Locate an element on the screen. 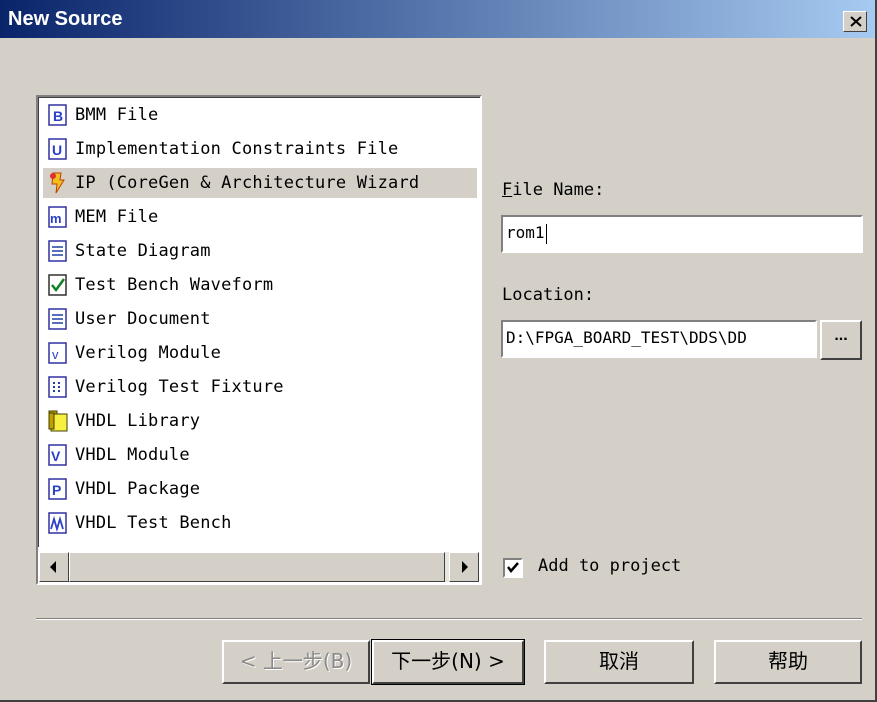 The height and width of the screenshot is (702, 877). location-input: D:\FPGA_BOARD_TEST\DDS\DD is located at coordinates (659, 339).